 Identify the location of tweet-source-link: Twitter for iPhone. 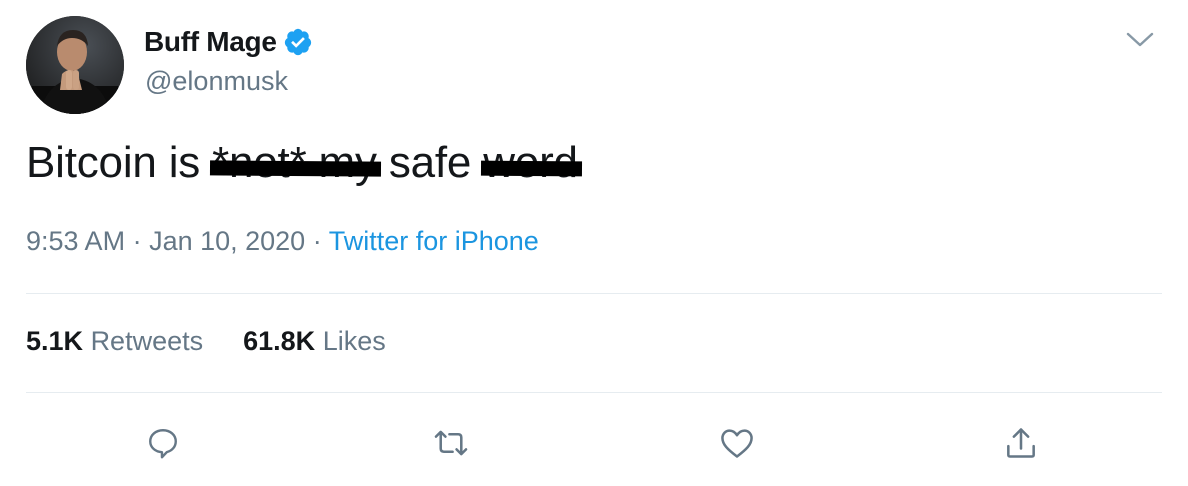
(434, 241).